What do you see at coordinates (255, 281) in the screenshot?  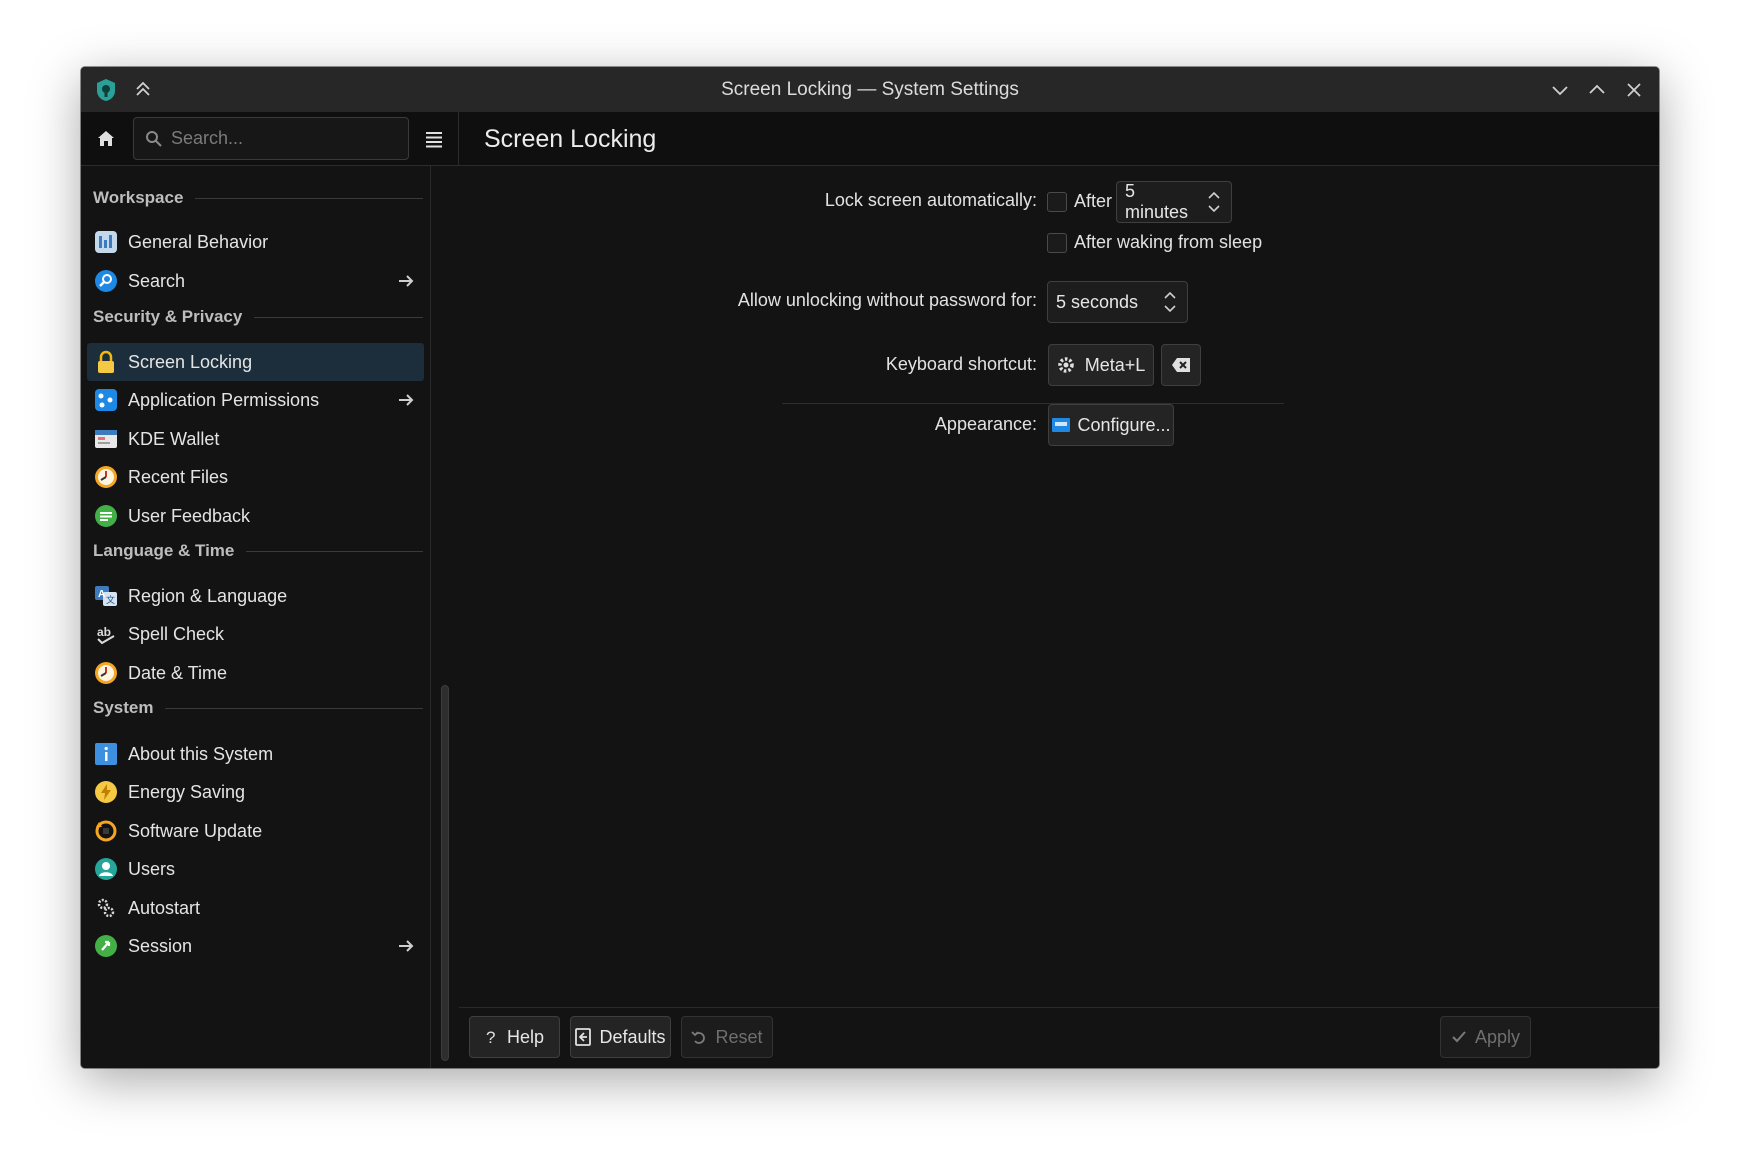 I see `sidebar-item-search: Search` at bounding box center [255, 281].